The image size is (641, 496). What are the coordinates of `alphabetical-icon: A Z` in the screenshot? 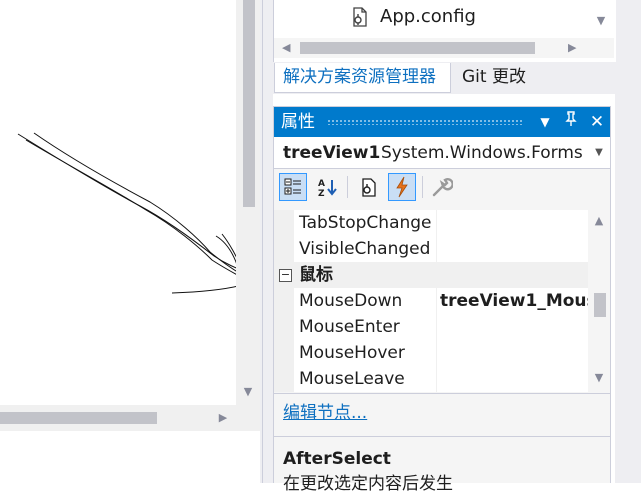 It's located at (327, 188).